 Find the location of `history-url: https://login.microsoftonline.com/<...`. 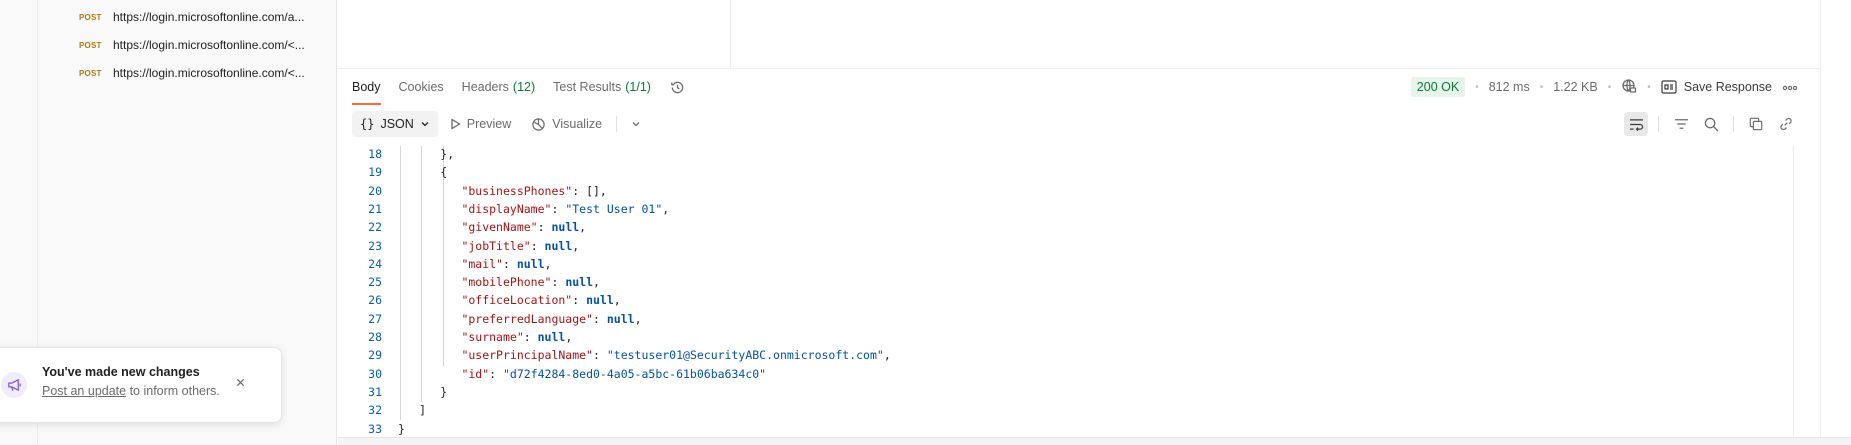

history-url: https://login.microsoftonline.com/<... is located at coordinates (209, 73).